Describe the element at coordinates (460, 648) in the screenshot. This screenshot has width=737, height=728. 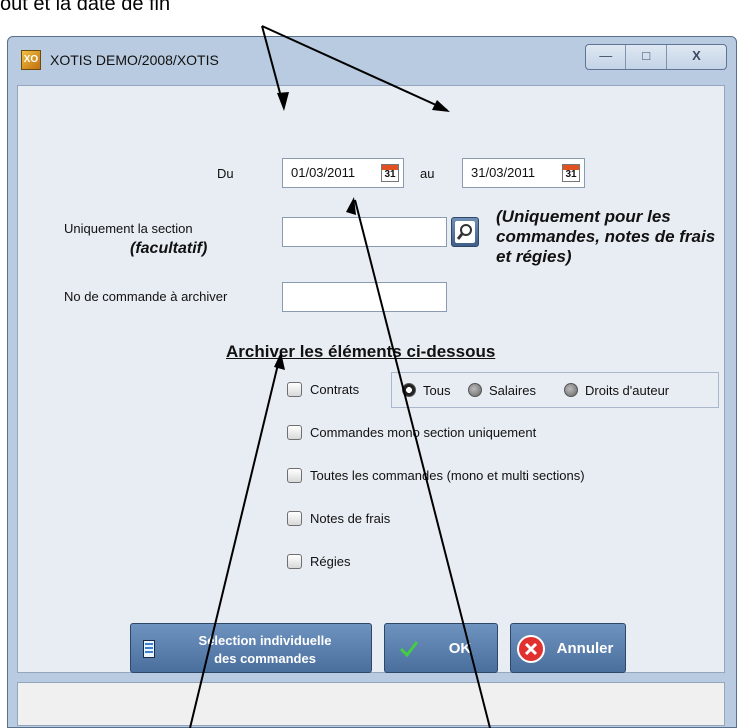
I see `ok-button-label: OK` at that location.